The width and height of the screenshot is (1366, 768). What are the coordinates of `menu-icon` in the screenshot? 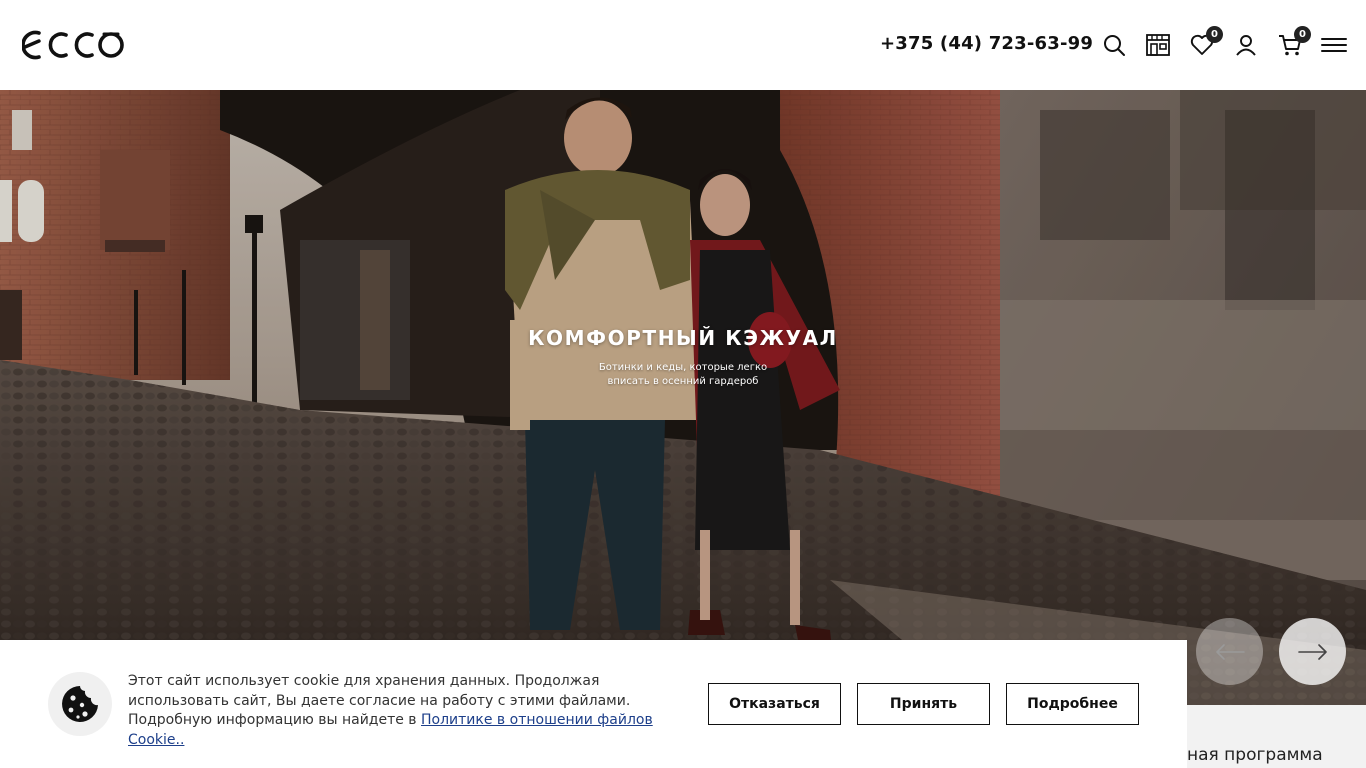 It's located at (1334, 45).